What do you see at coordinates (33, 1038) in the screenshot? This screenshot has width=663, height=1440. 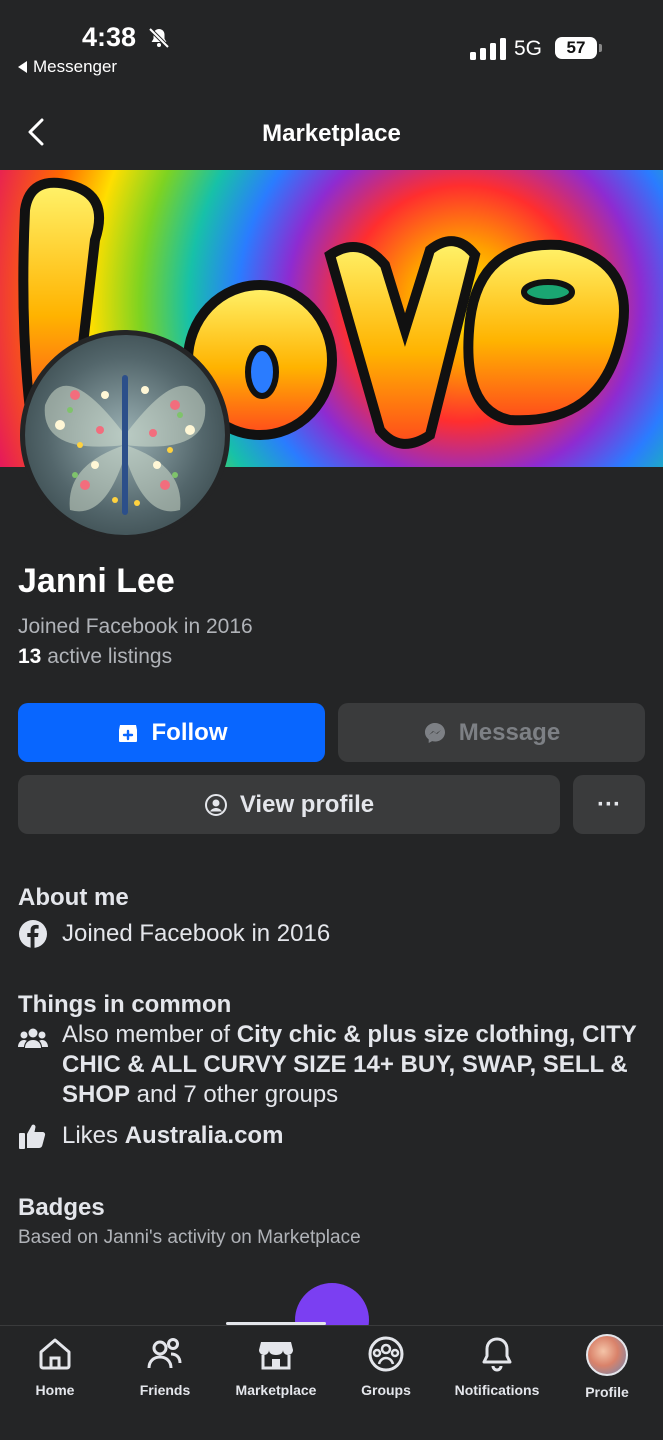 I see `groups-members-icon` at bounding box center [33, 1038].